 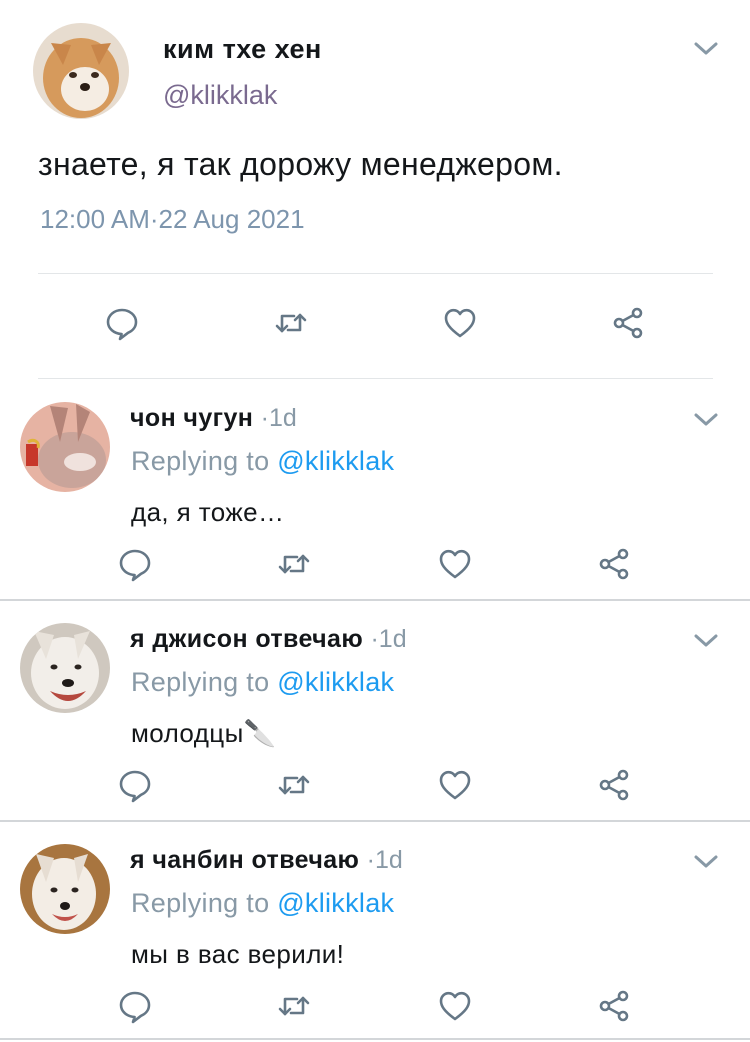 I want to click on author-name: я джисон отвечаю ·1d, so click(x=268, y=639).